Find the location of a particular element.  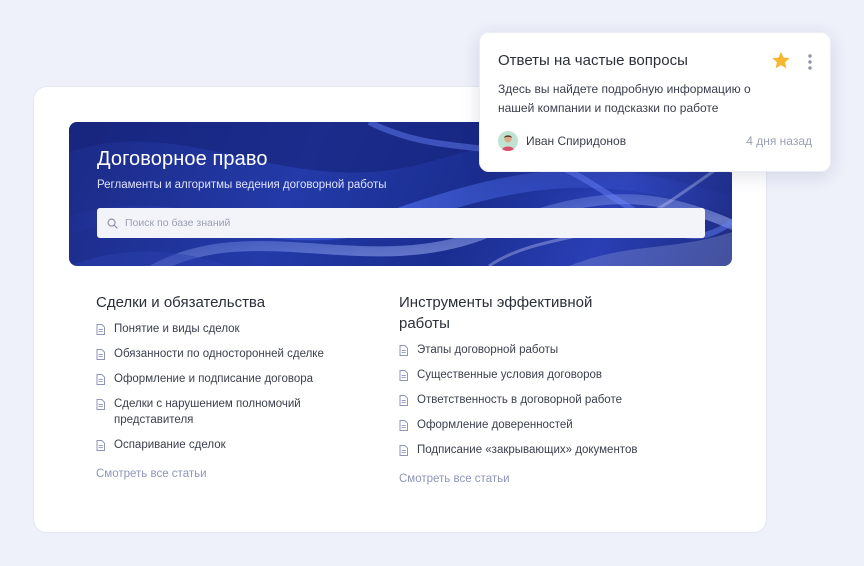

faq-card-title: Ответы на частые вопросы is located at coordinates (593, 60).